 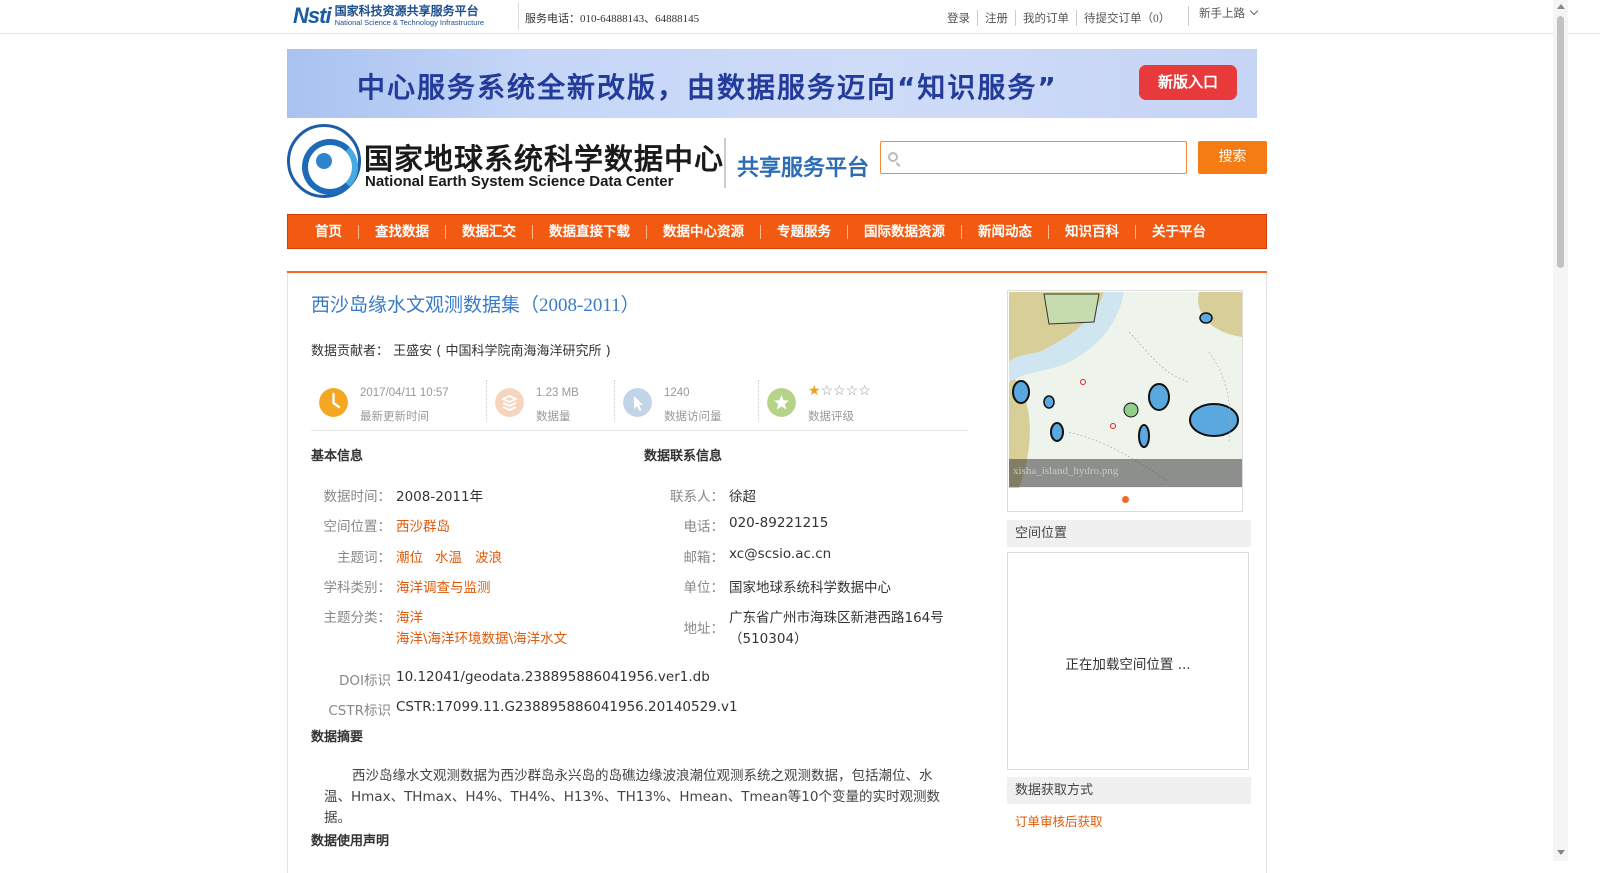 I want to click on contact-address-line2: （510304）, so click(x=768, y=639).